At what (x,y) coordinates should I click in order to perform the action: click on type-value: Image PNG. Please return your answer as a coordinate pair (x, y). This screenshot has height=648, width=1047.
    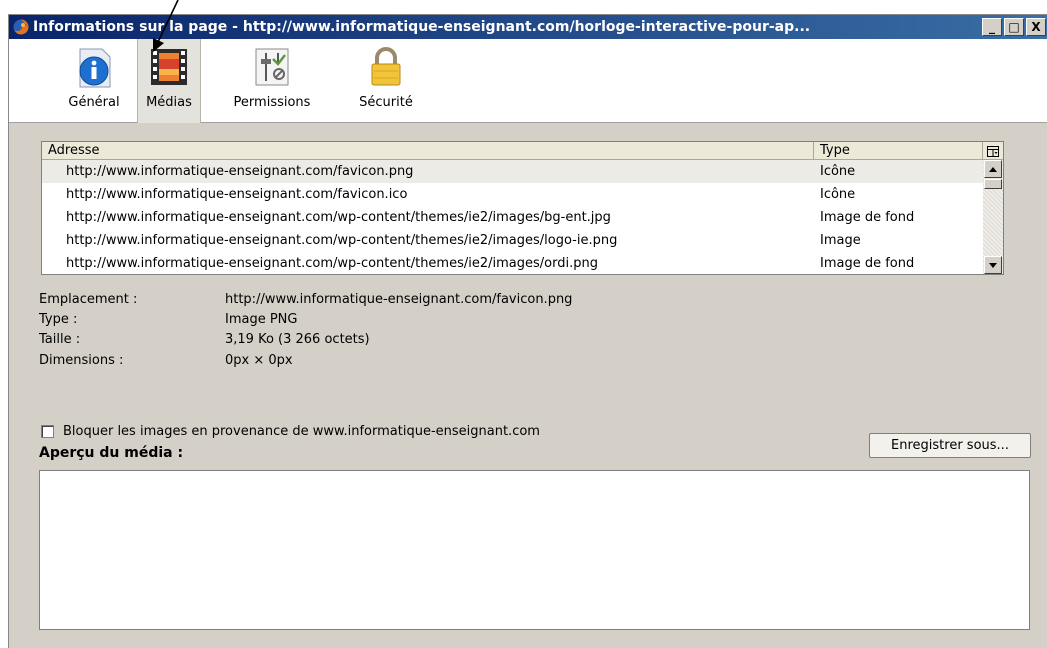
    Looking at the image, I should click on (261, 319).